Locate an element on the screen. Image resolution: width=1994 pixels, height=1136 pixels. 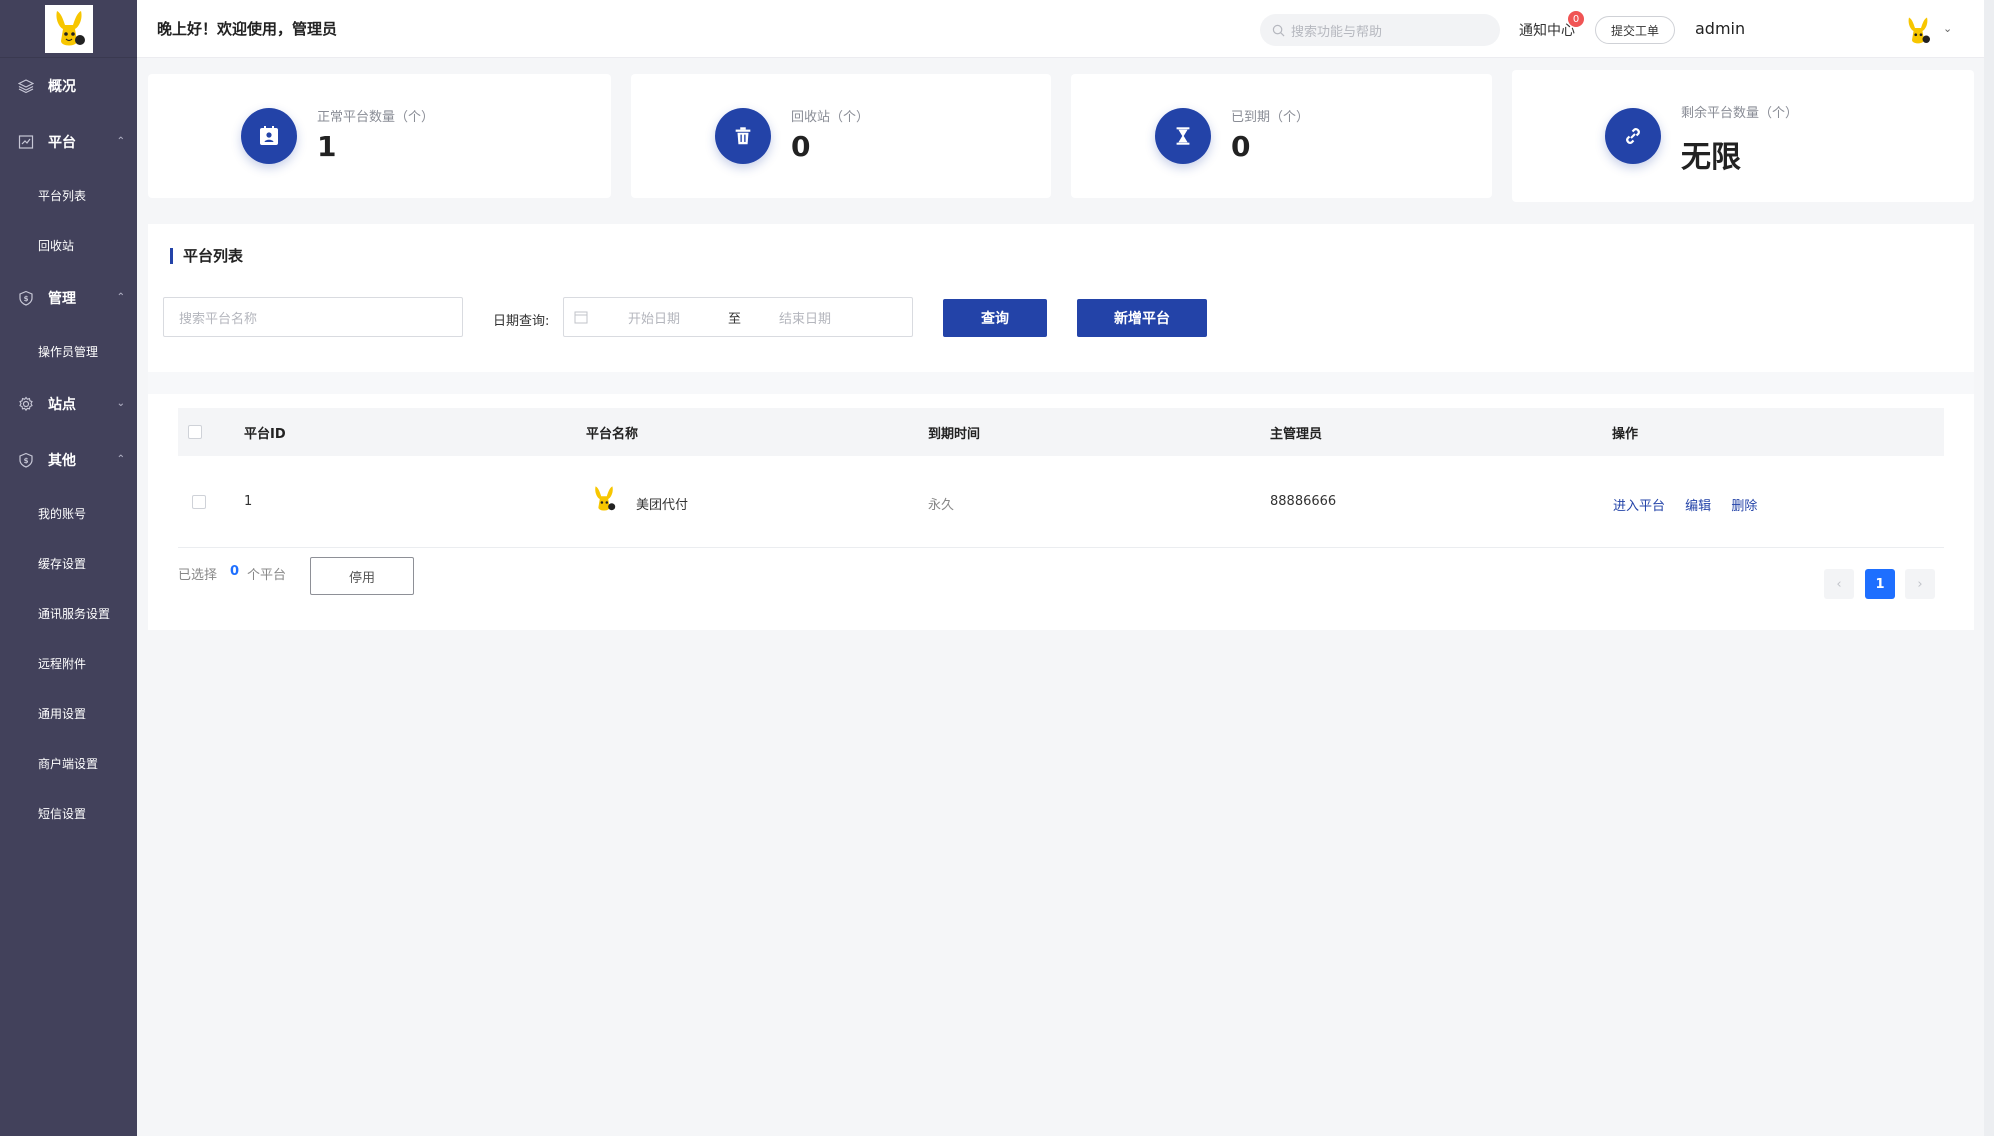
sidebar-item-cache-settings: 缓存设置 is located at coordinates (68, 563).